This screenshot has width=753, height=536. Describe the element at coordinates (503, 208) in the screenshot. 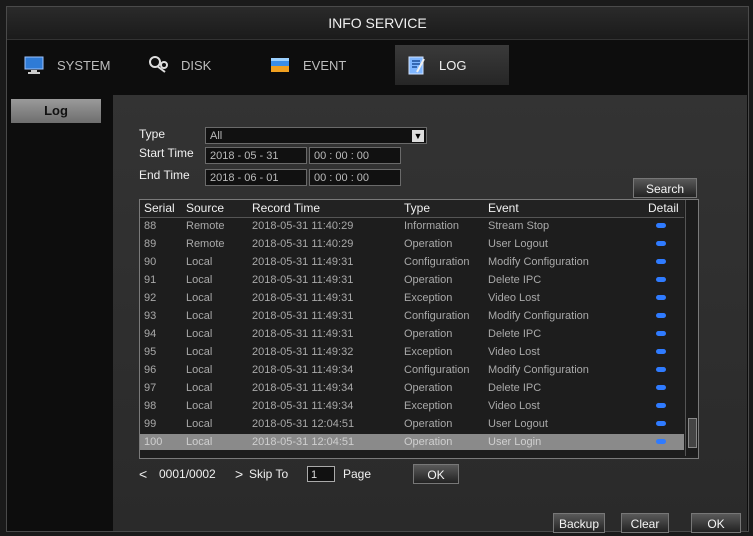

I see `header-event: Event` at that location.